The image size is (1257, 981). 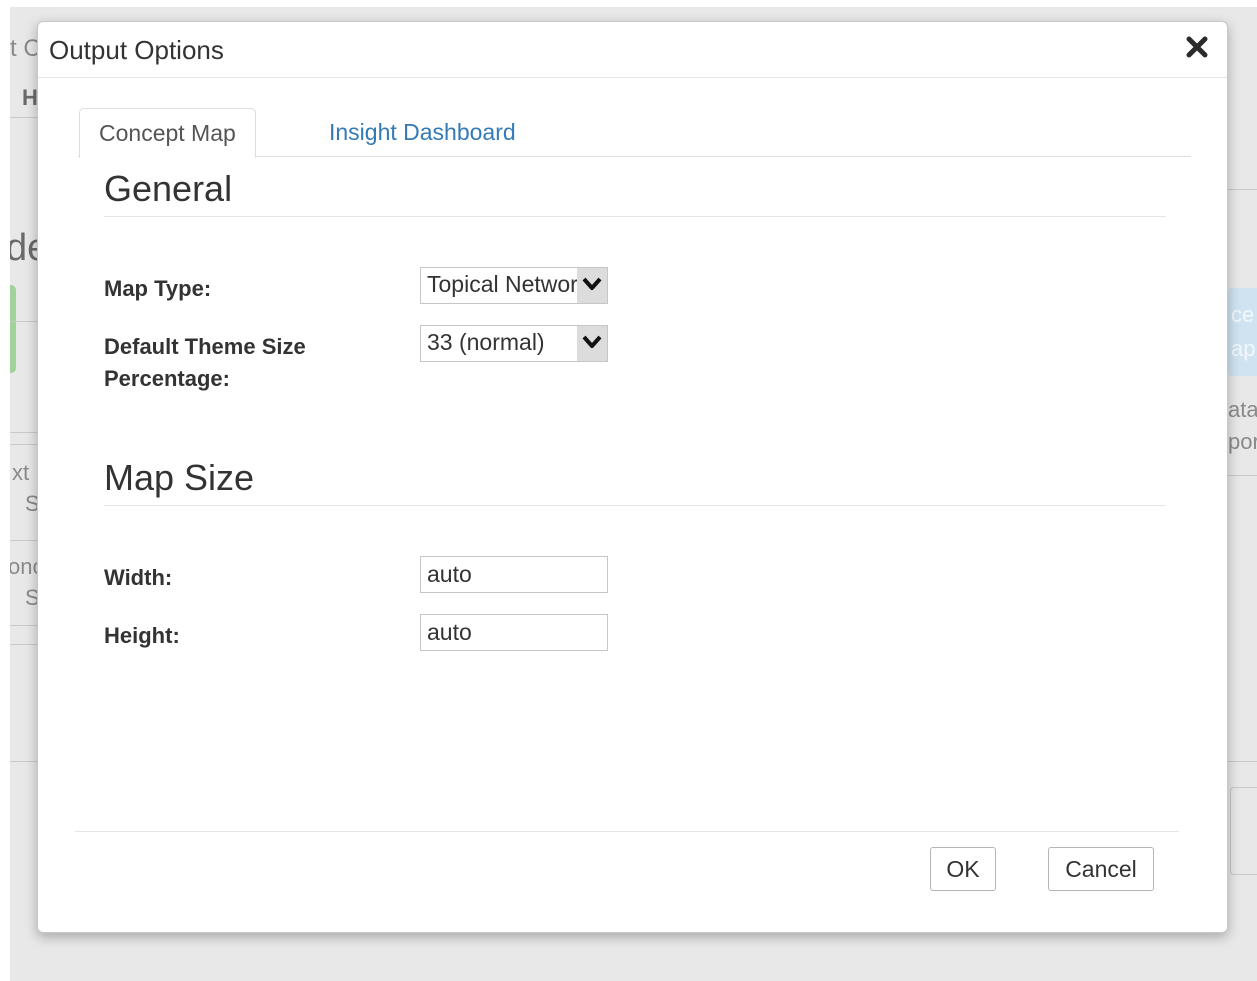 What do you see at coordinates (136, 50) in the screenshot?
I see `dialog-title: Output Options` at bounding box center [136, 50].